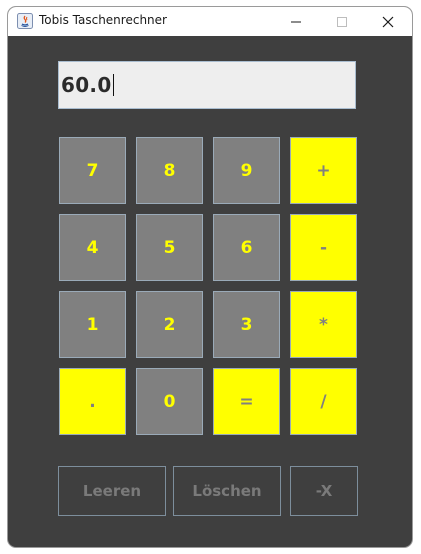  I want to click on clear-button: Leeren, so click(112, 491).